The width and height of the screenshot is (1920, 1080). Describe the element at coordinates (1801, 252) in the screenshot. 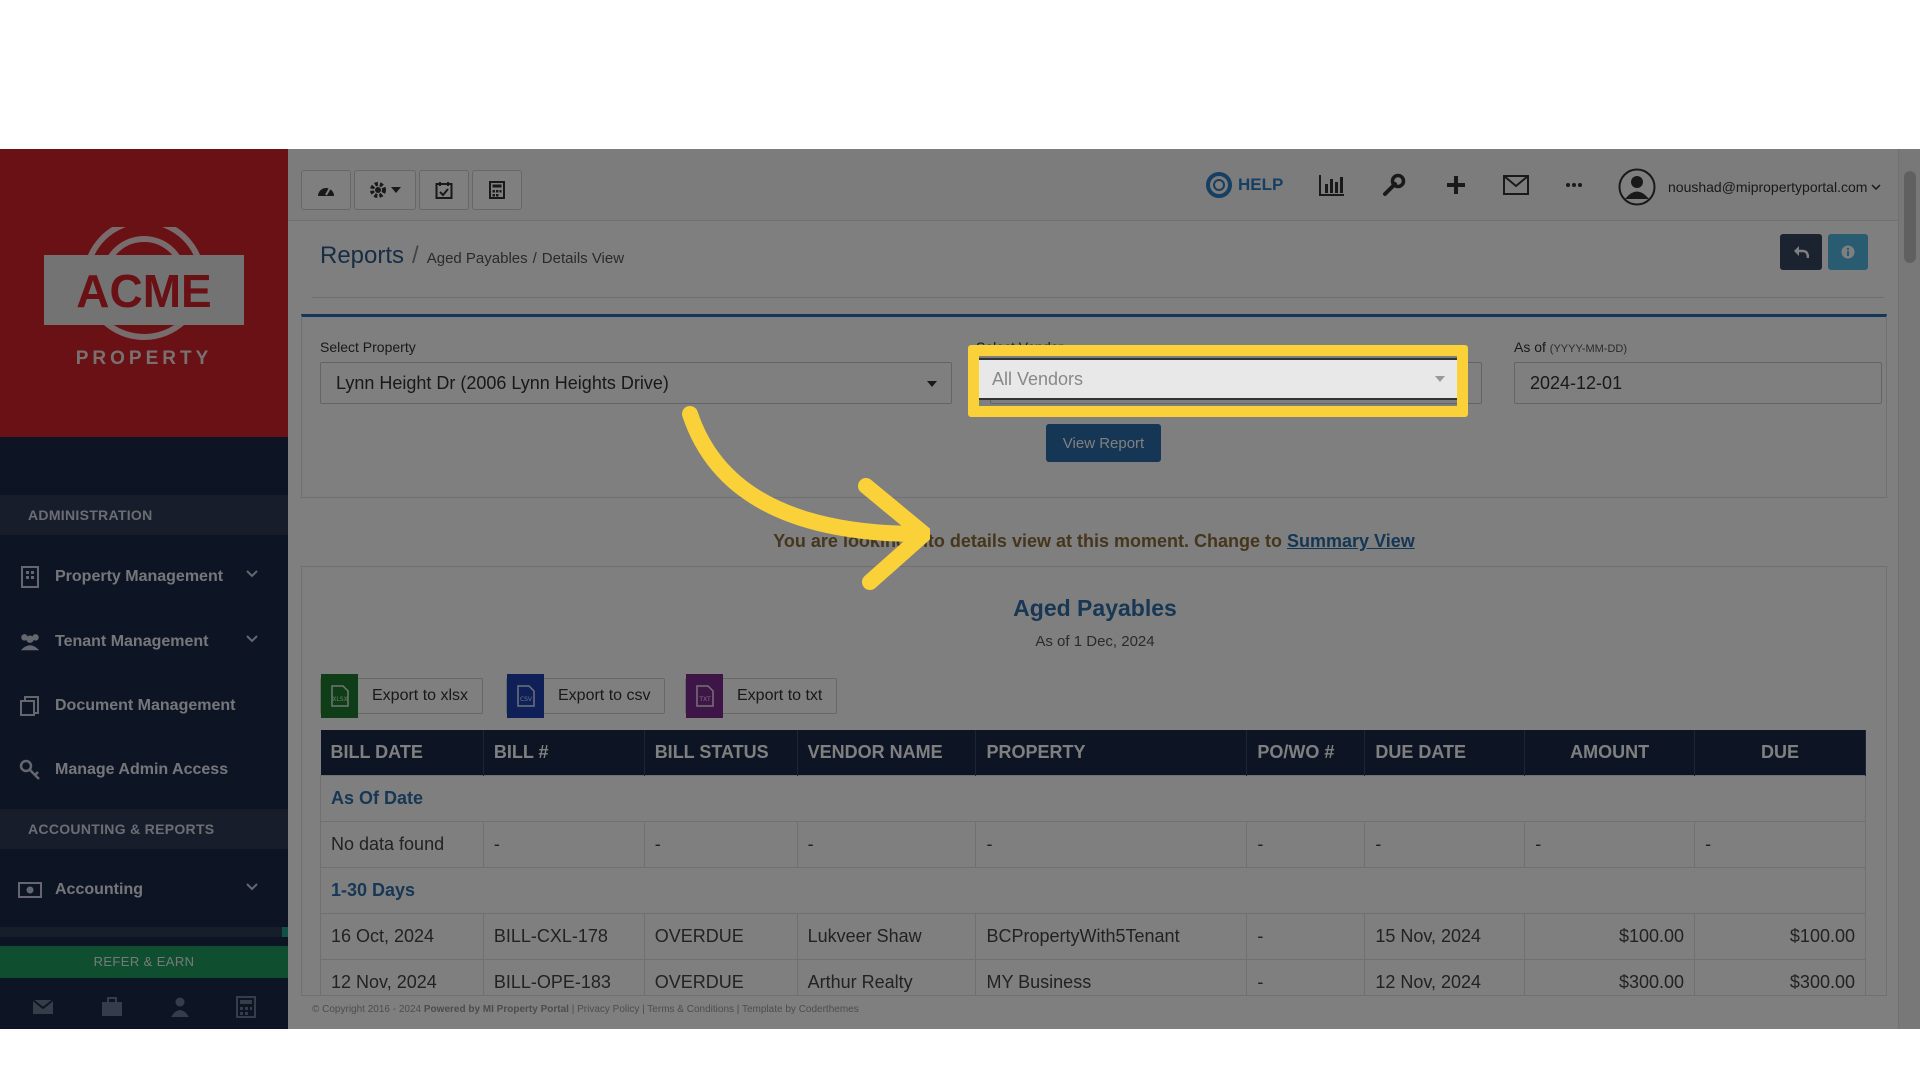

I see `back-button` at that location.